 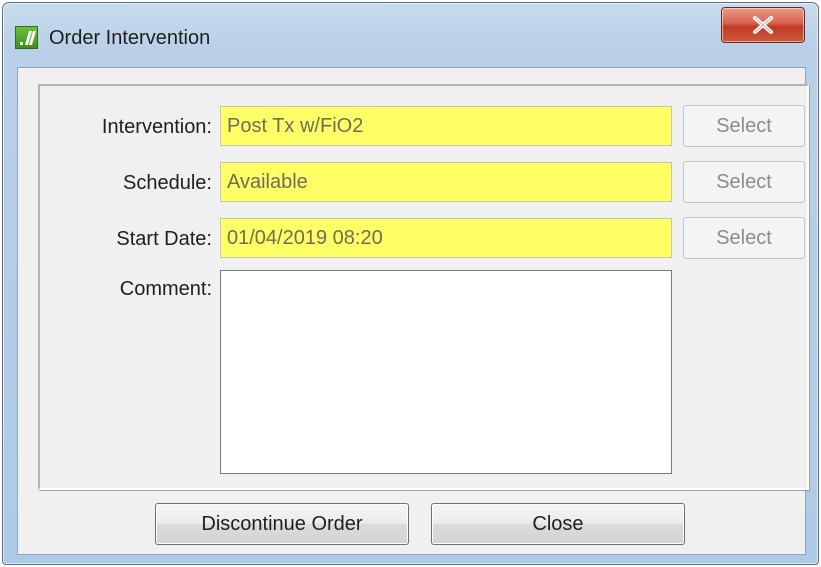 What do you see at coordinates (558, 524) in the screenshot?
I see `close-button: Close` at bounding box center [558, 524].